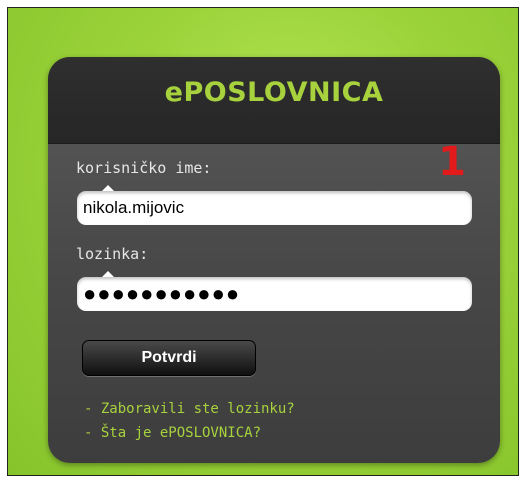 The image size is (526, 483). I want to click on password-input: ●●●●●●●●●●●, so click(274, 294).